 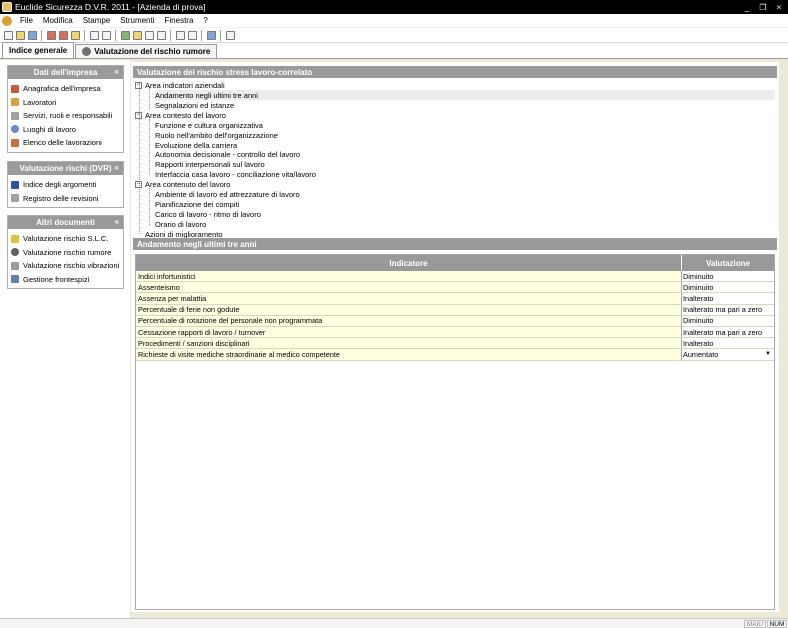 I want to click on tree-node-segnalazioni: Segnalazioni ed istanze, so click(x=194, y=105).